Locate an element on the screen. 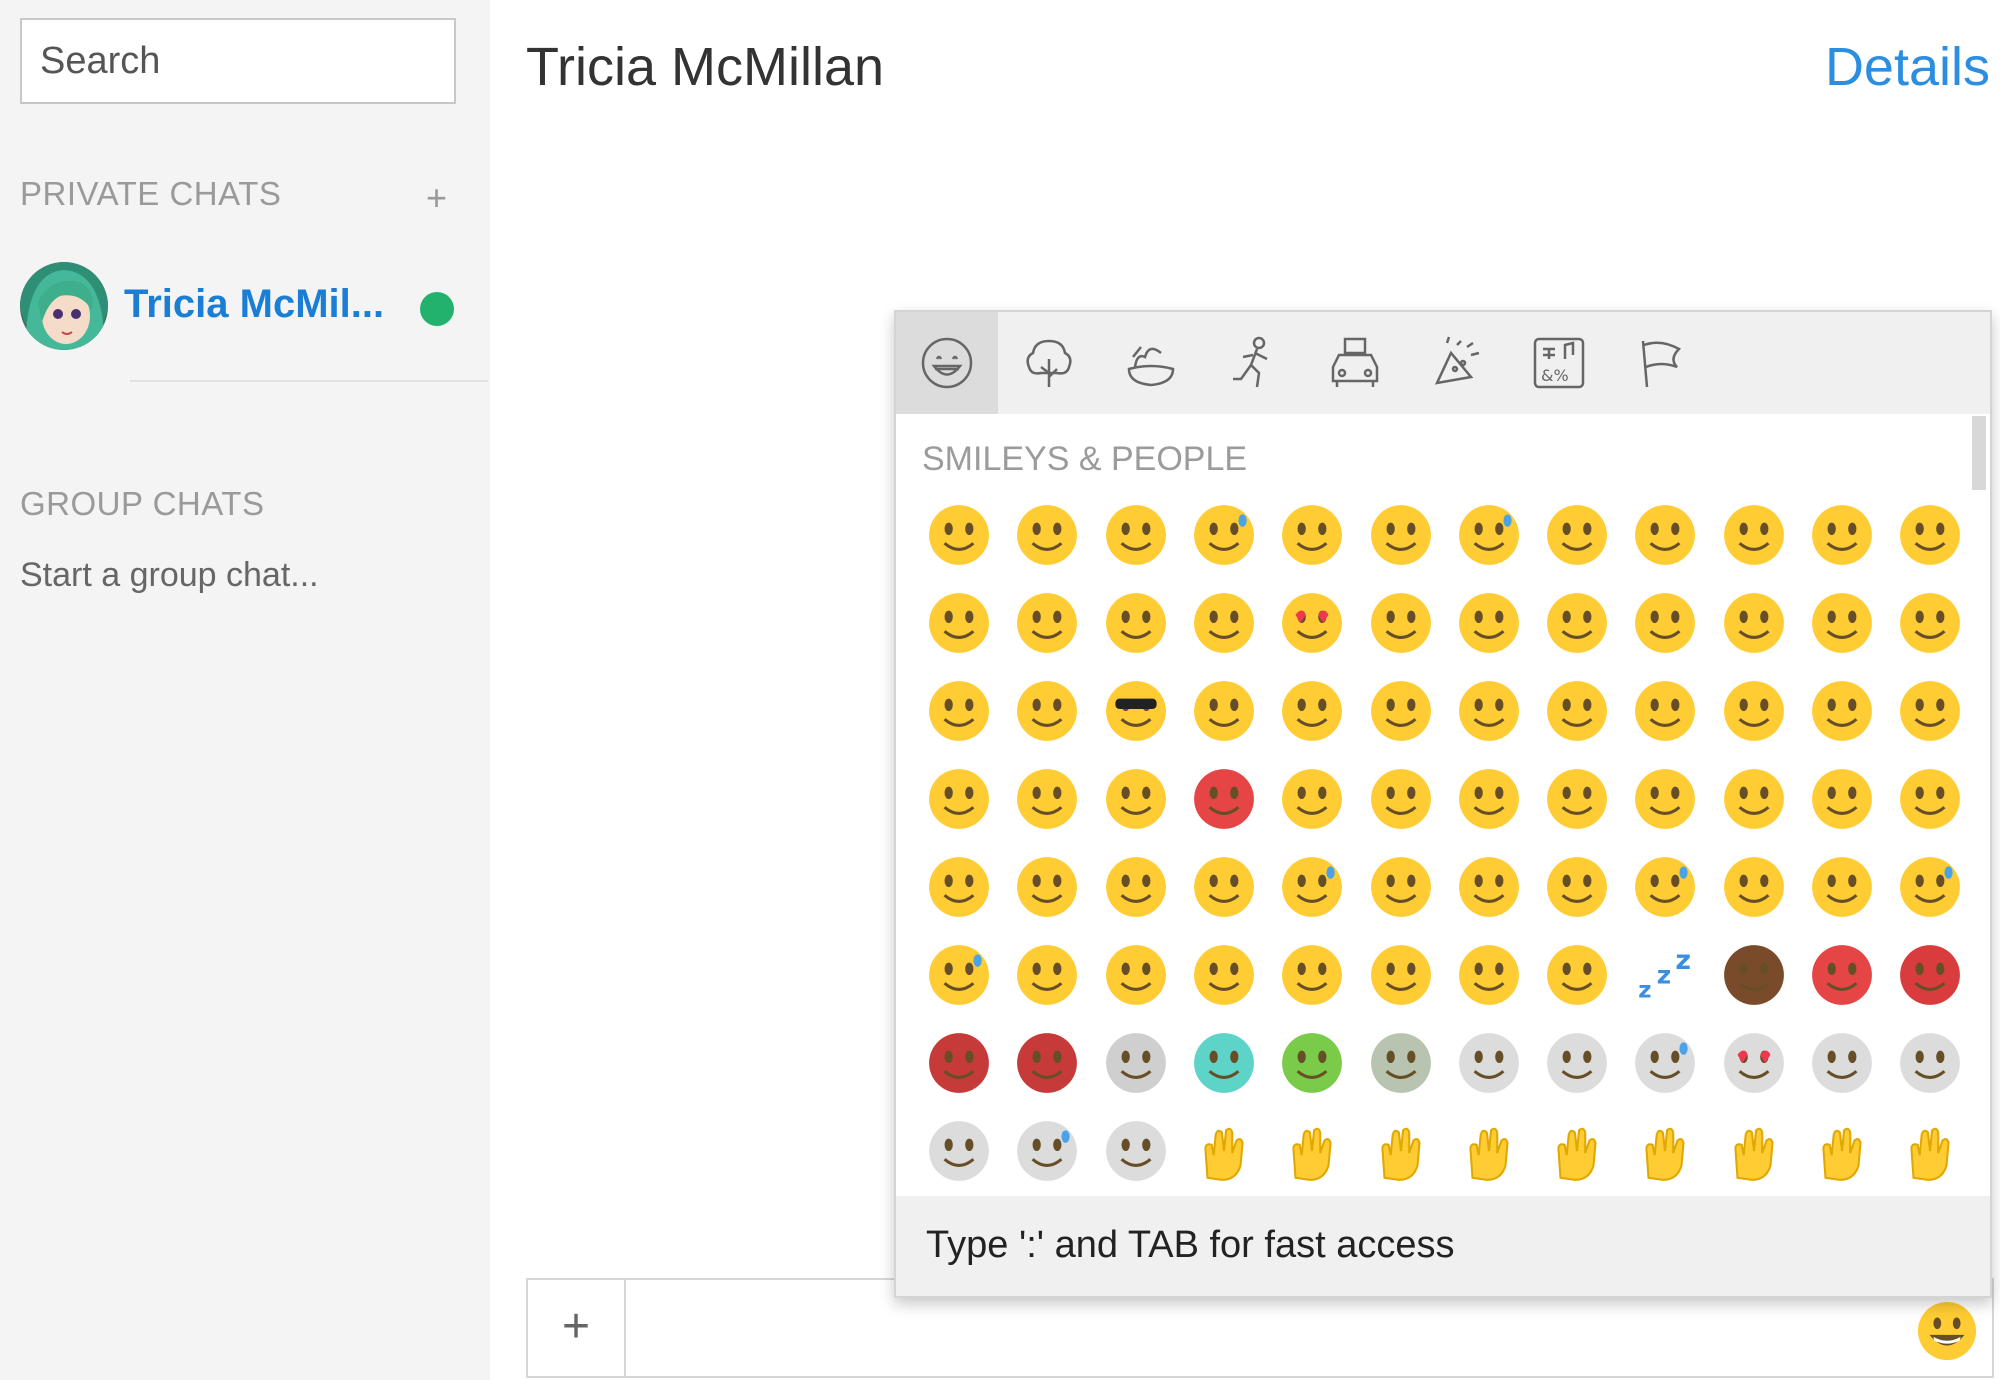 The width and height of the screenshot is (2000, 1380). grinning-squinting-face-icon is located at coordinates (1577, 535).